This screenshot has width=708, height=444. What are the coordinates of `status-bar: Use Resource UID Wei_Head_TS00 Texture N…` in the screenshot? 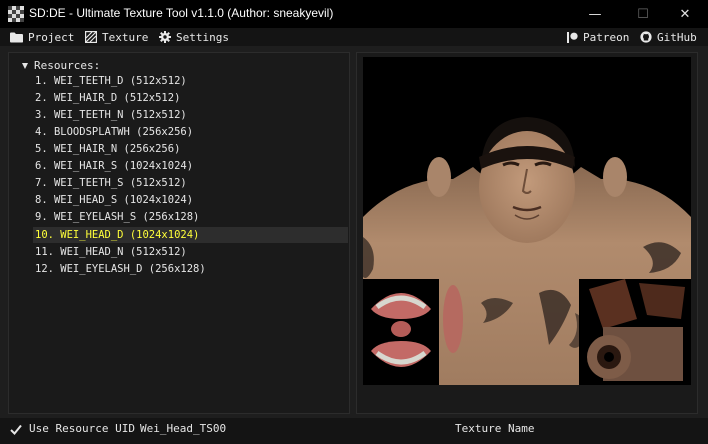 It's located at (354, 431).